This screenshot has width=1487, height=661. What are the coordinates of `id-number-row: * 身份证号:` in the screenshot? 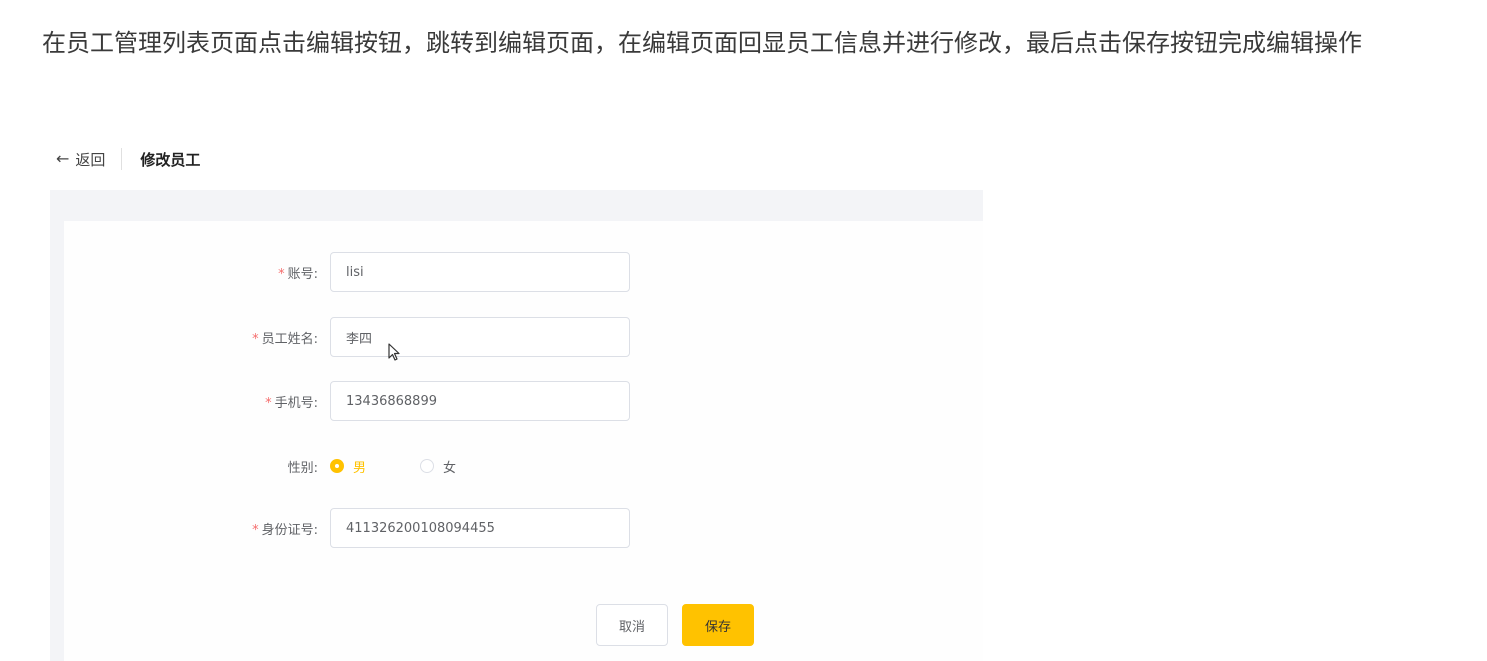 It's located at (347, 528).